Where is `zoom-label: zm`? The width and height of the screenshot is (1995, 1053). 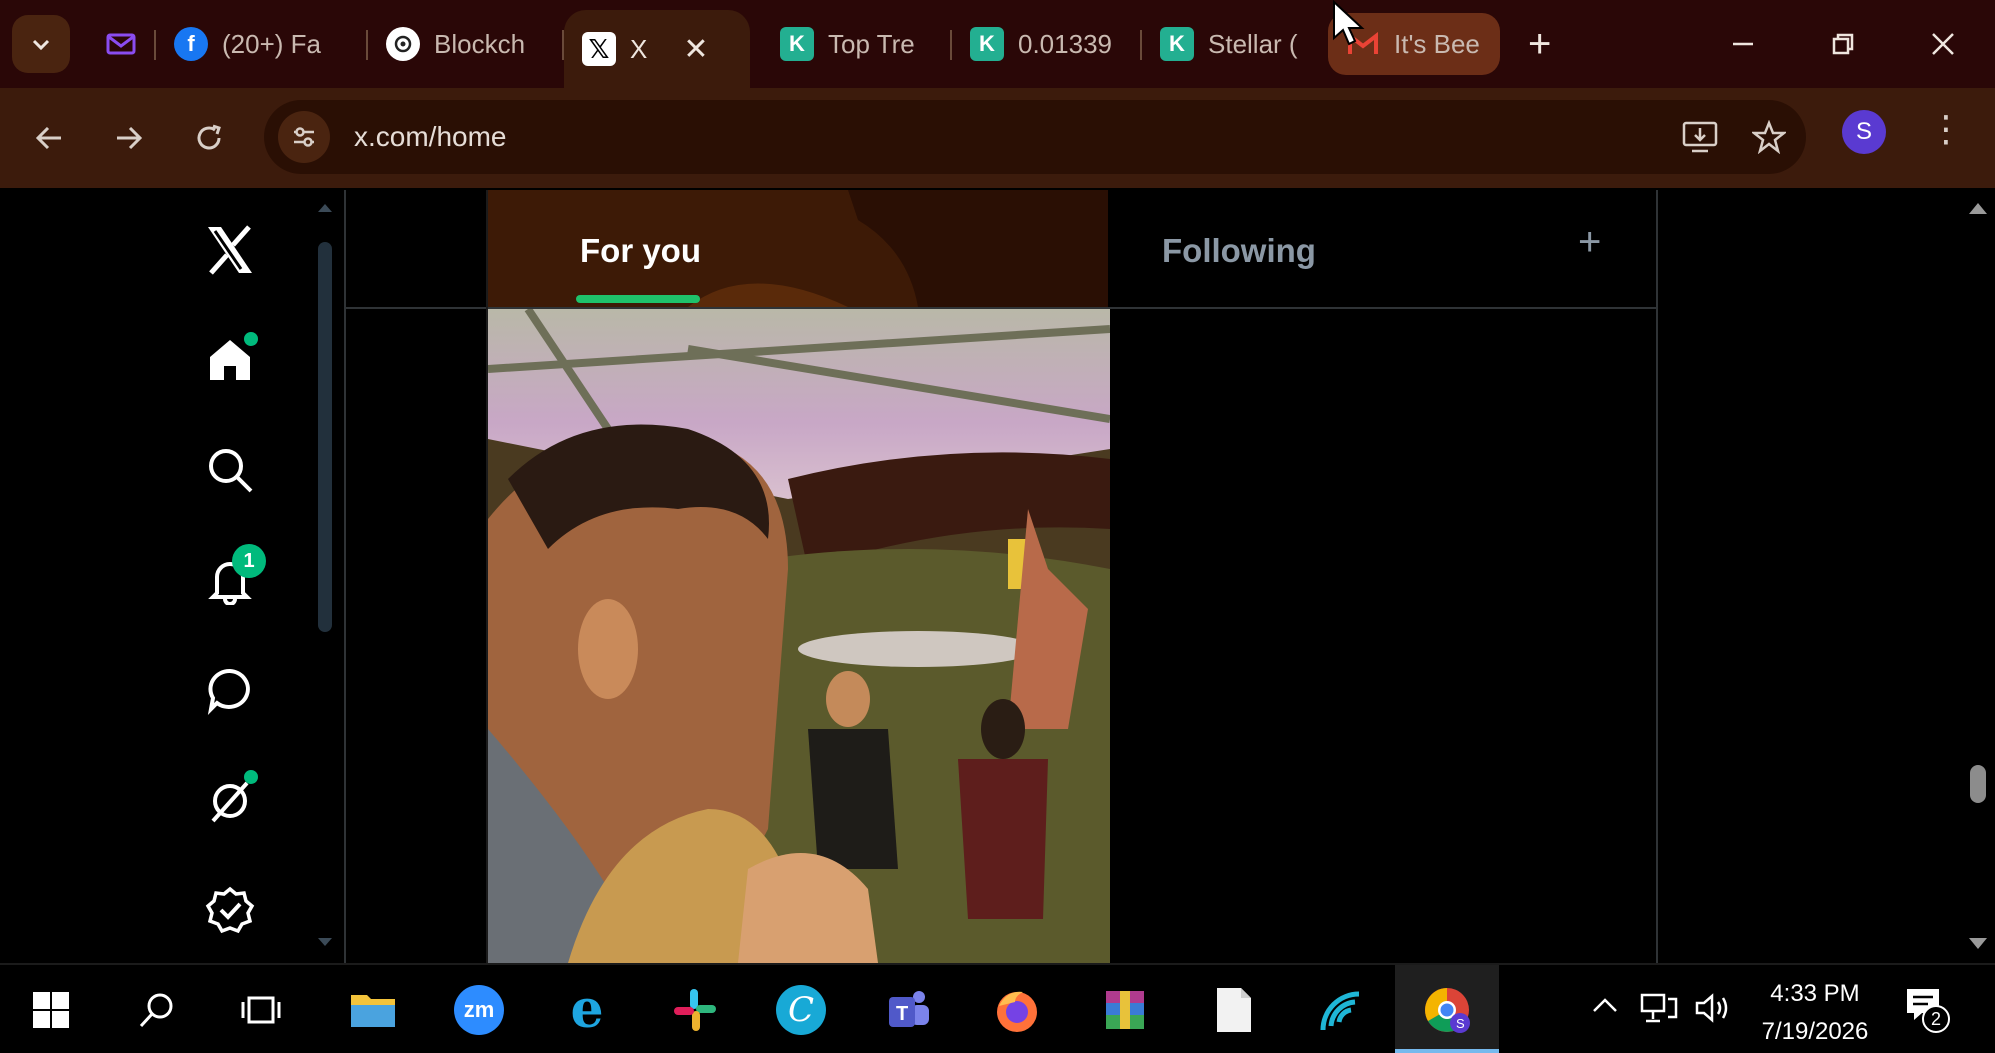 zoom-label: zm is located at coordinates (479, 1010).